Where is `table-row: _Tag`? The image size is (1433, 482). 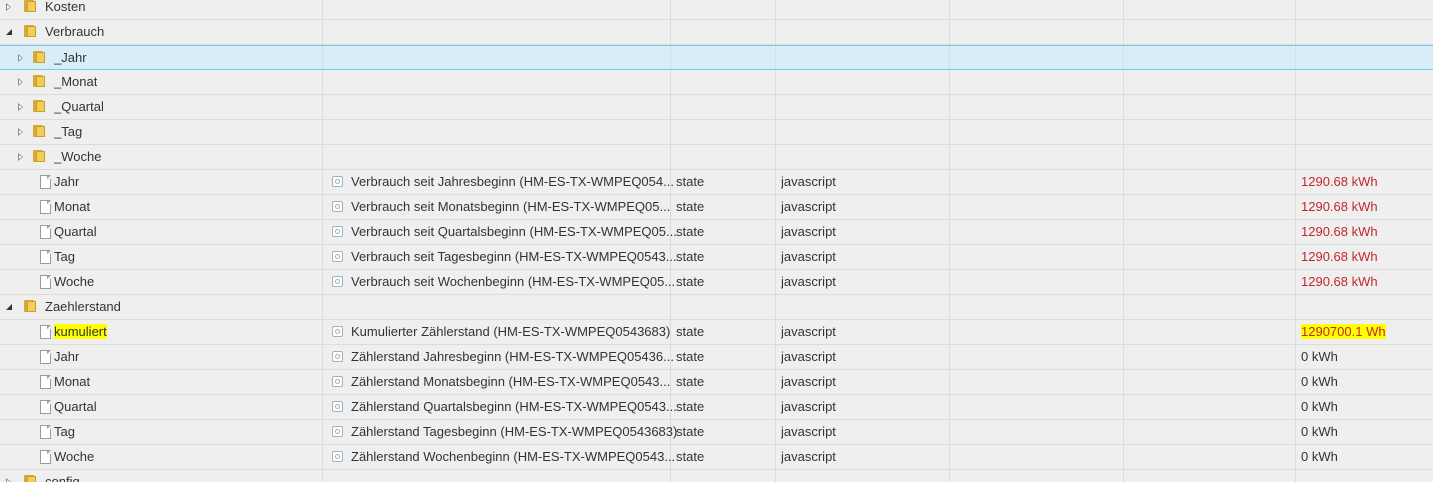 table-row: _Tag is located at coordinates (716, 132).